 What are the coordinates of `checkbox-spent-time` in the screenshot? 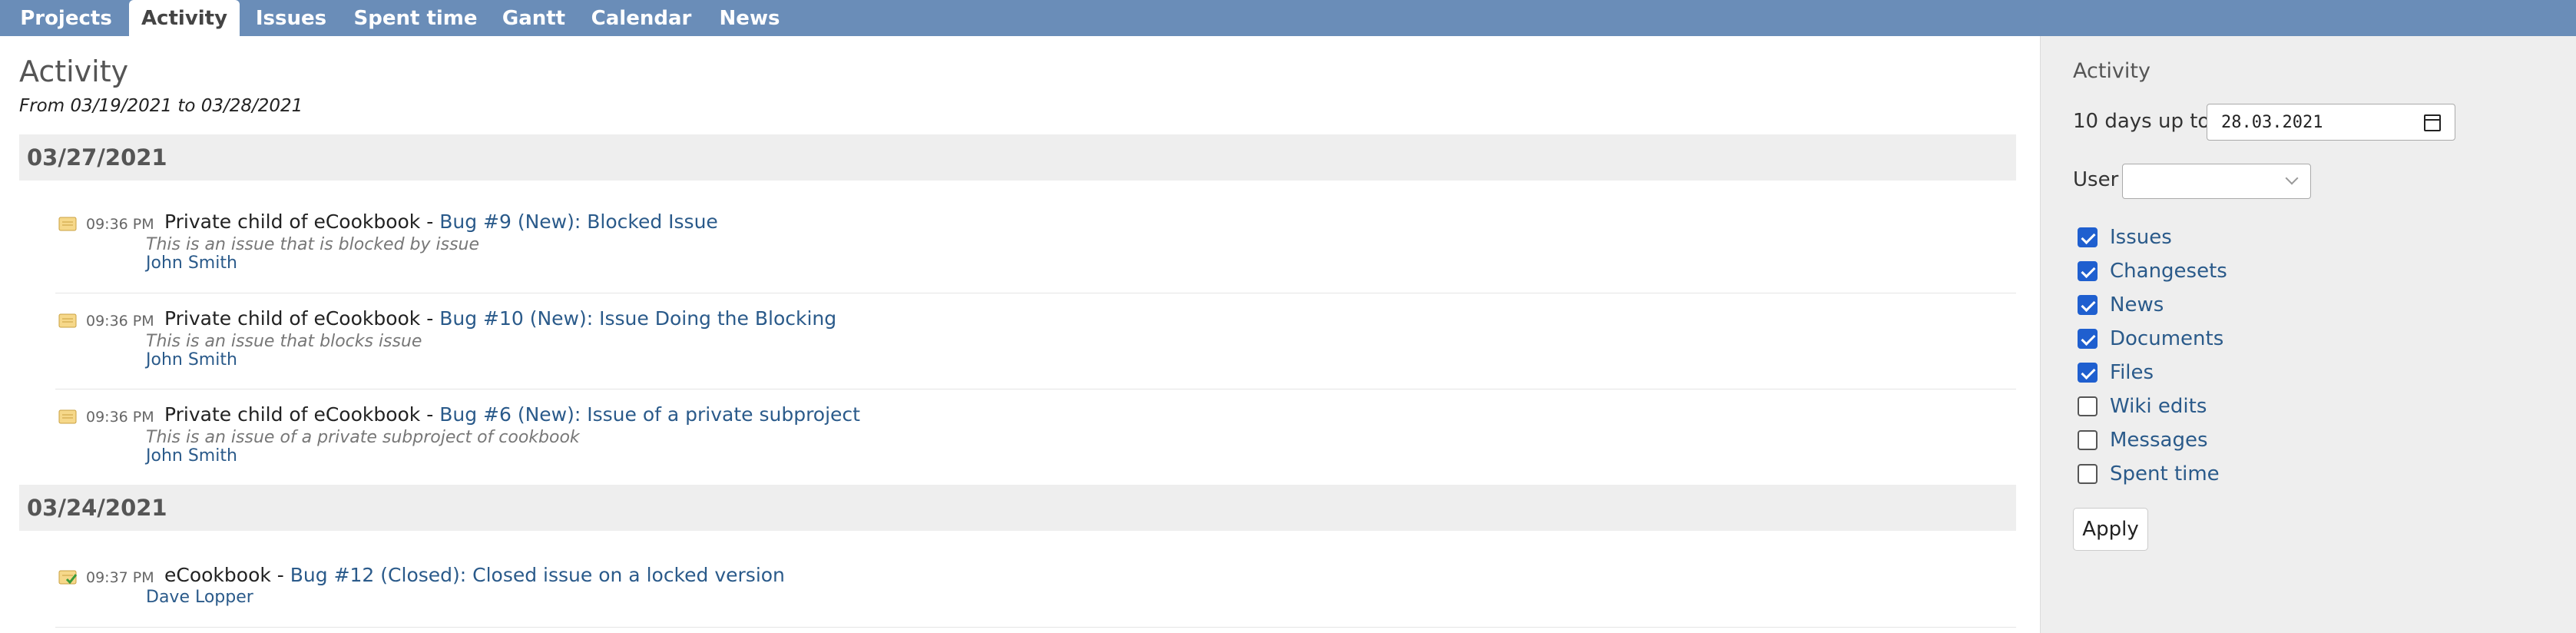 It's located at (2088, 474).